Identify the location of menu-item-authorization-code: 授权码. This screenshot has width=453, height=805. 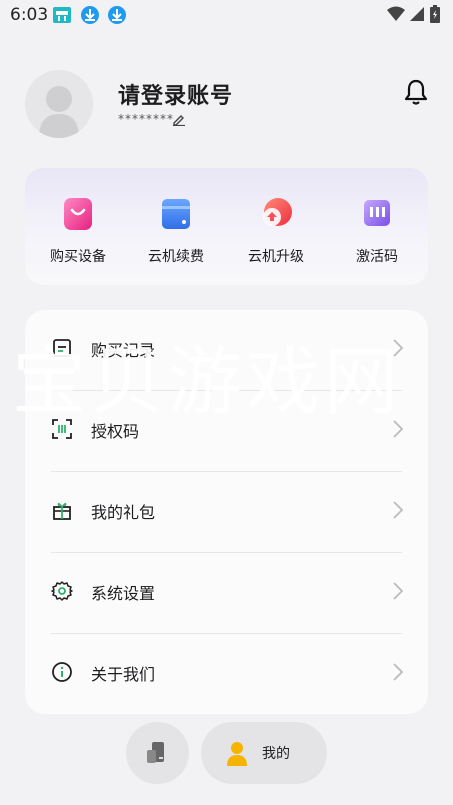
(226, 431).